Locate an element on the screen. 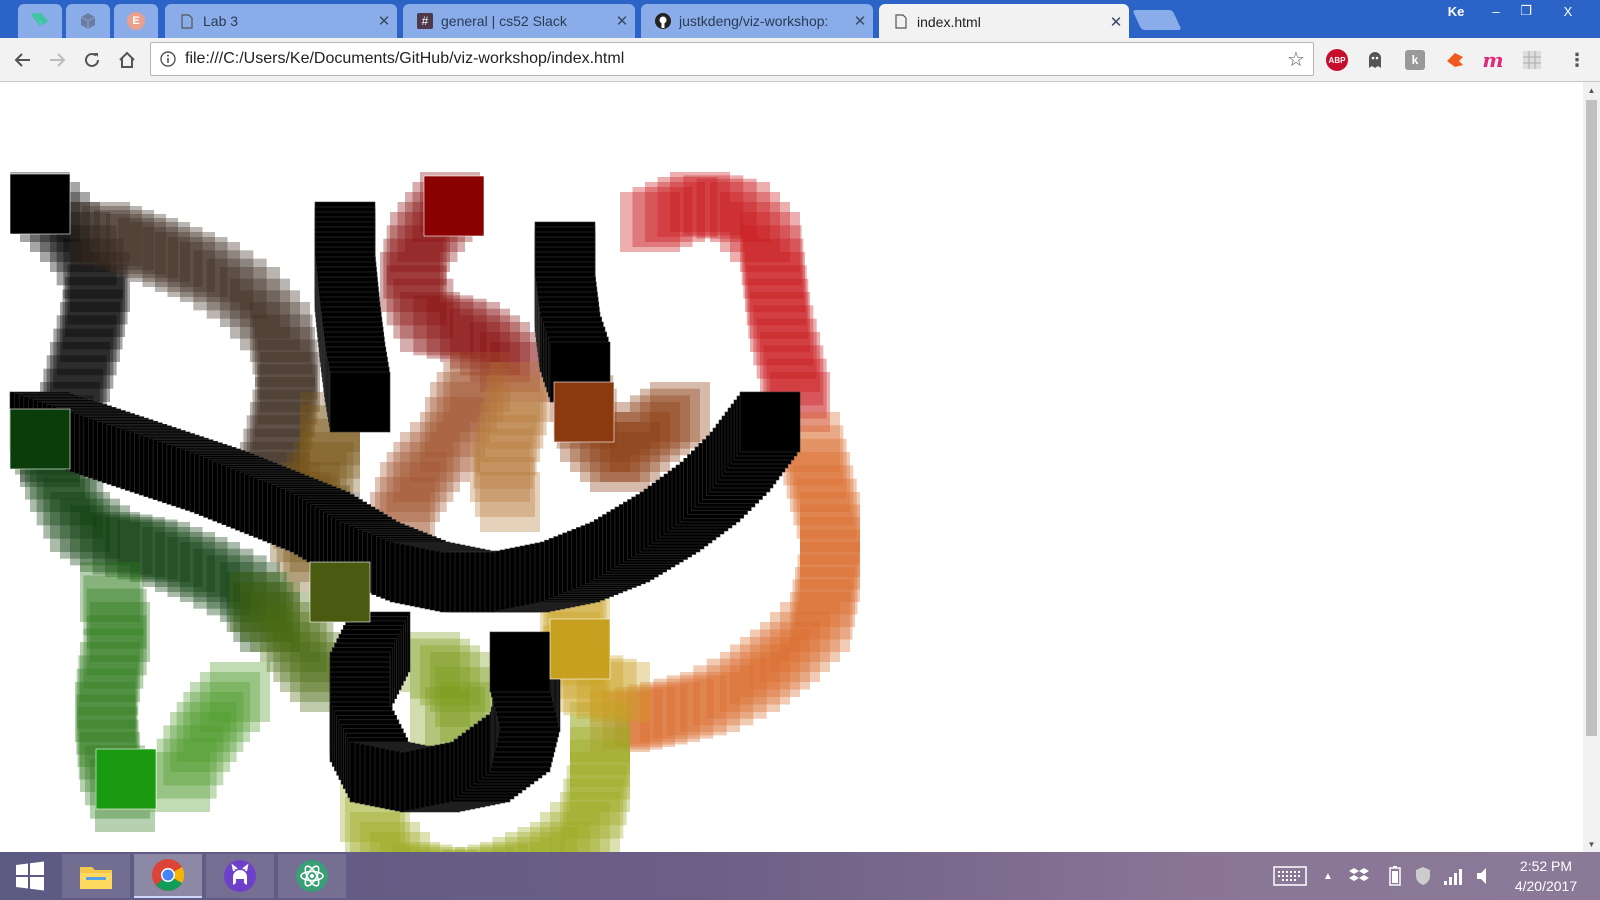  defender-shield-icon is located at coordinates (1423, 876).